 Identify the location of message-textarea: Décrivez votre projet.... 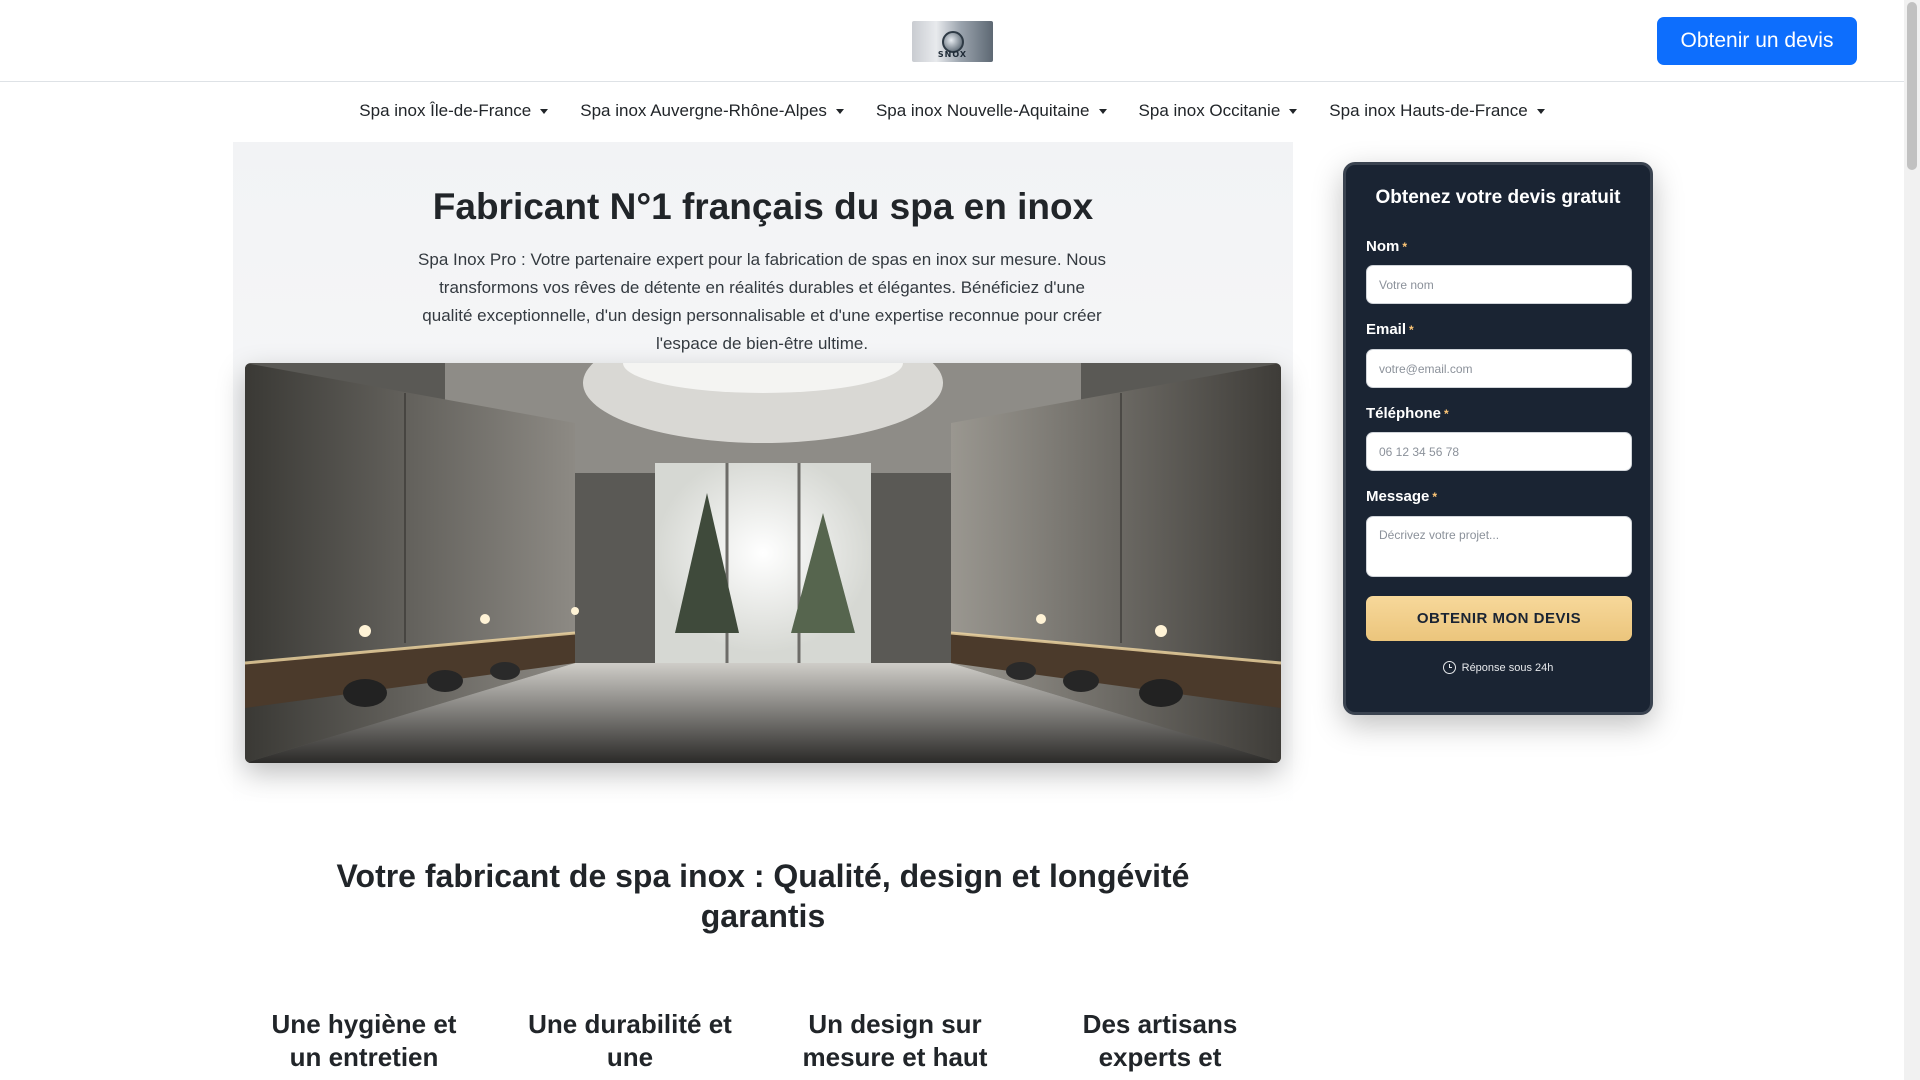
(1499, 546).